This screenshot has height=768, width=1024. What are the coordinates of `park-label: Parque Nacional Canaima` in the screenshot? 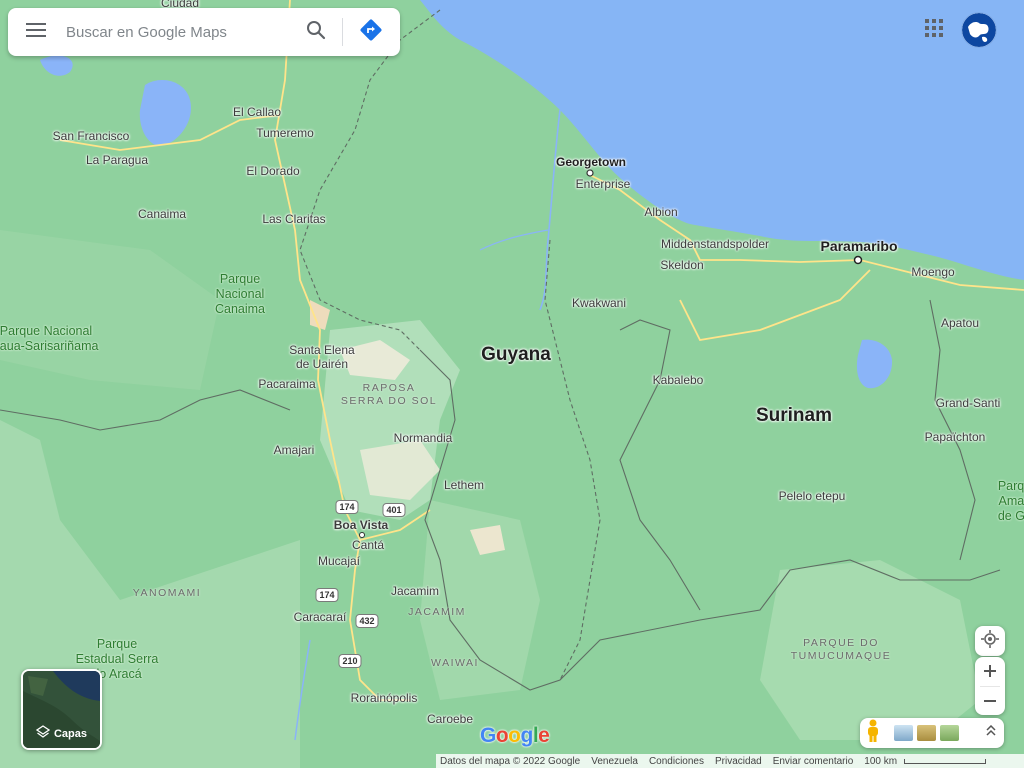 It's located at (240, 294).